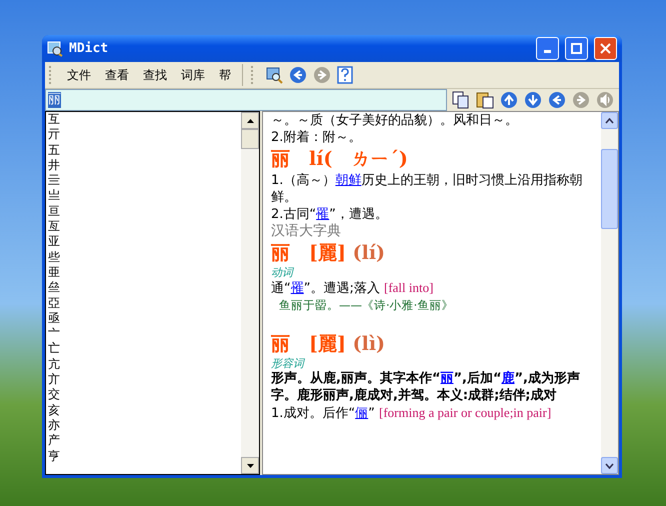 The height and width of the screenshot is (506, 666). What do you see at coordinates (366, 305) in the screenshot?
I see `example-sentence: 鱼丽于罶。——《诗·小雅·鱼丽》` at bounding box center [366, 305].